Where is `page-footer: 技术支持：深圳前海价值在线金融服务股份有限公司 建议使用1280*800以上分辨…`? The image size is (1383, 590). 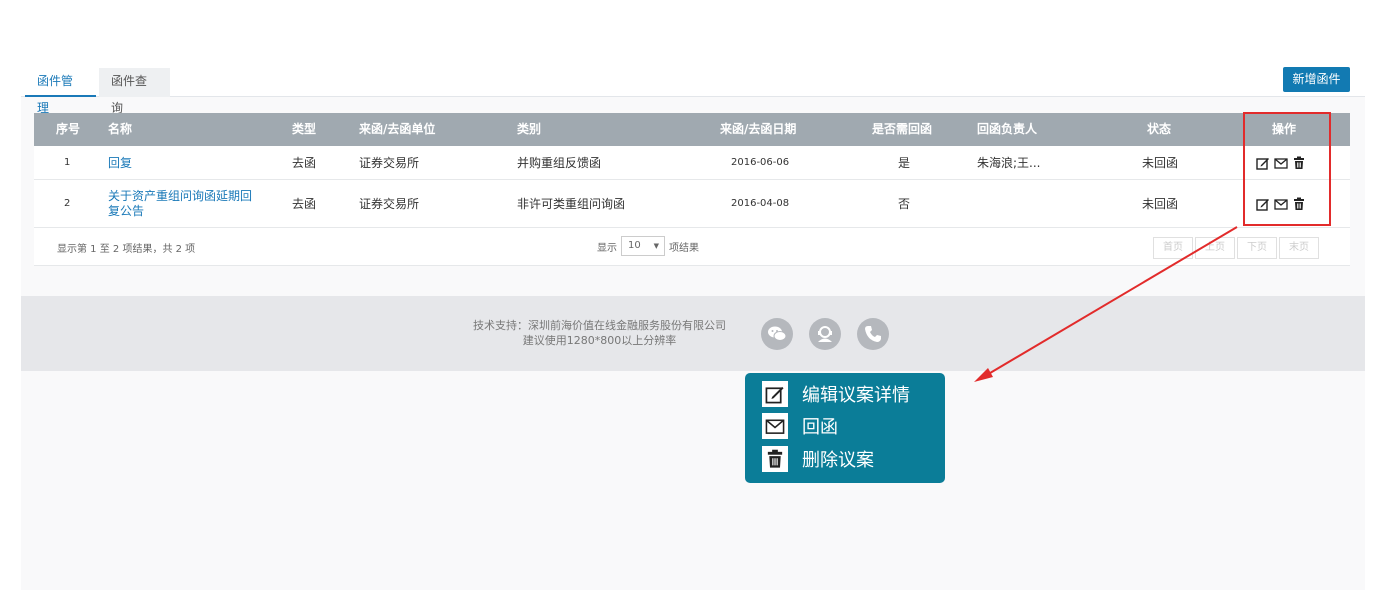
page-footer: 技术支持：深圳前海价值在线金融服务股份有限公司 建议使用1280*800以上分辨… is located at coordinates (693, 333).